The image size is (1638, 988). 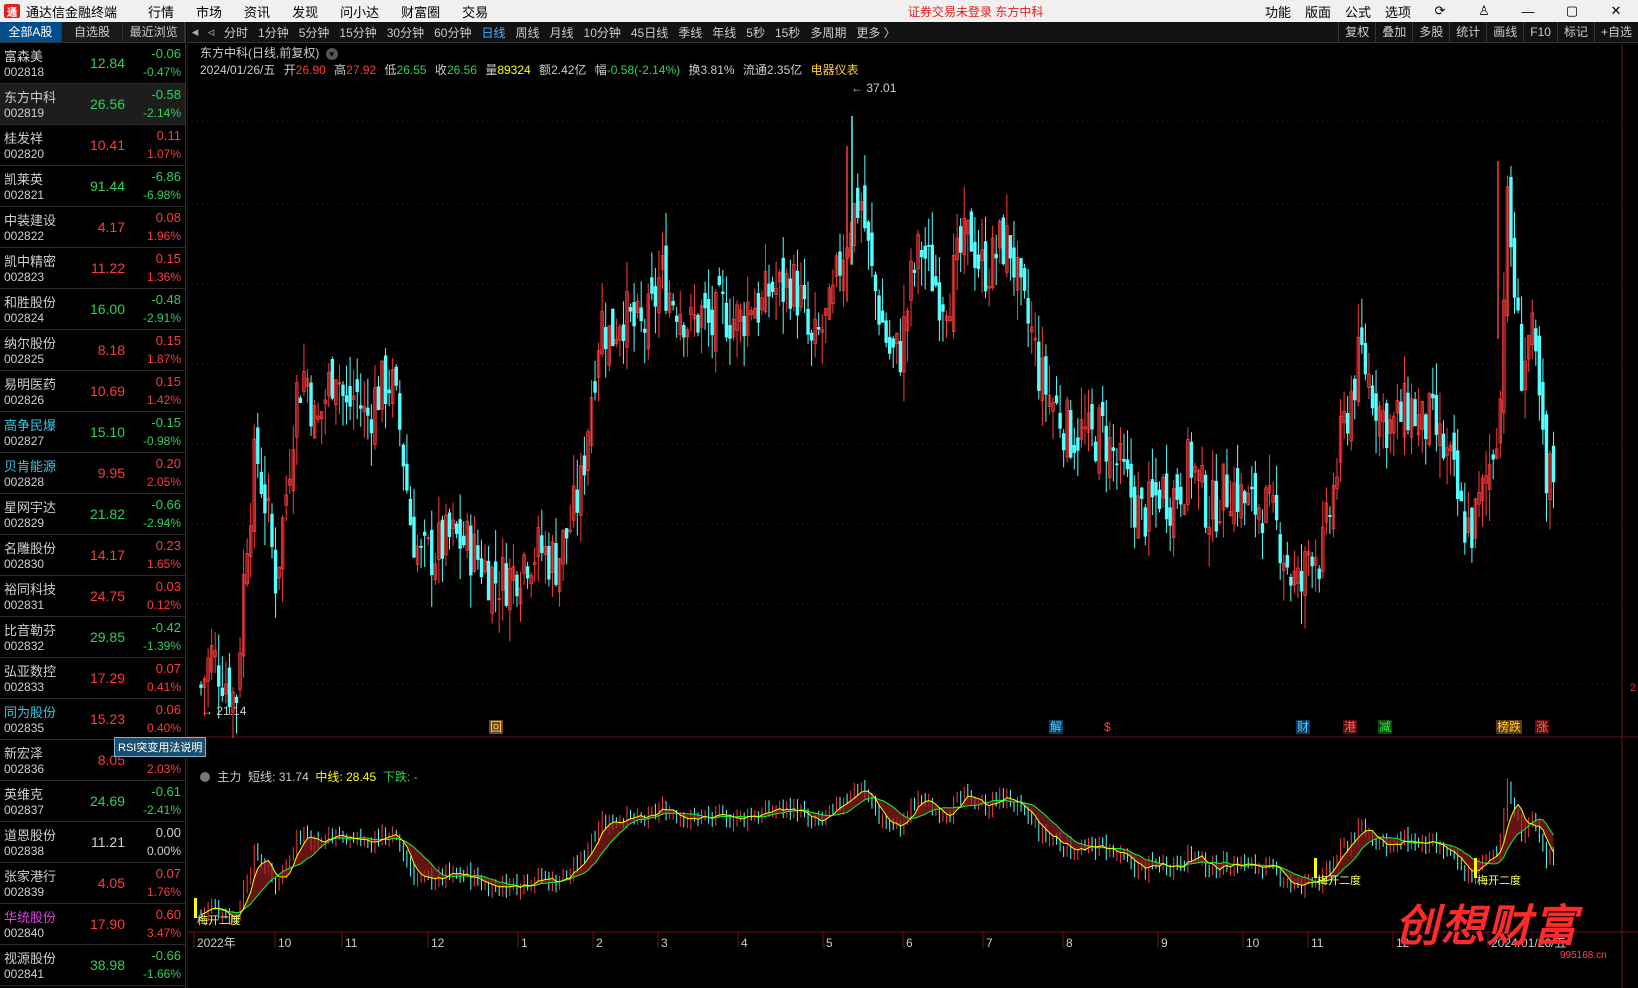 What do you see at coordinates (107, 309) in the screenshot?
I see `stock-price: 16.00` at bounding box center [107, 309].